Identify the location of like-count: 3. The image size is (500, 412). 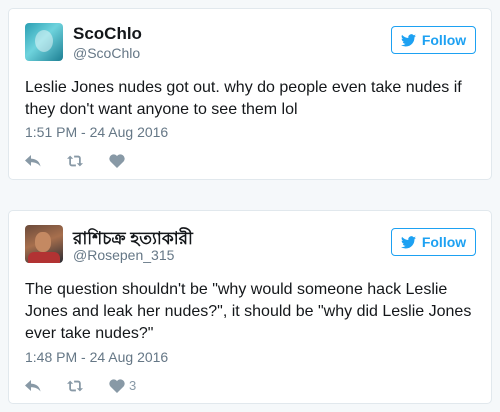
(133, 385).